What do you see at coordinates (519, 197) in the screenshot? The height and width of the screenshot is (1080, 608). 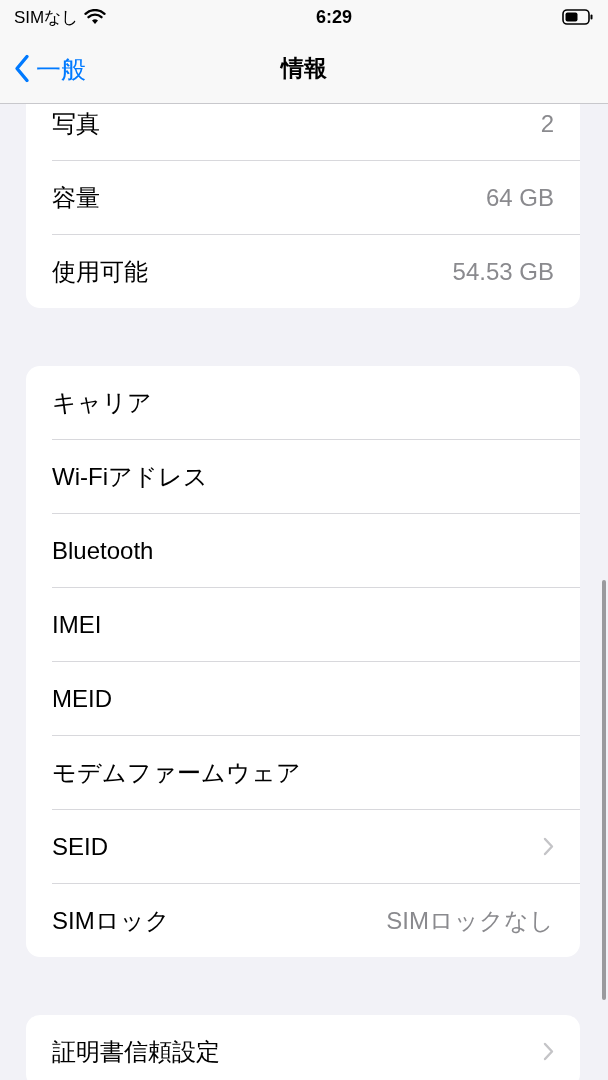 I see `row-value: 64 GB` at bounding box center [519, 197].